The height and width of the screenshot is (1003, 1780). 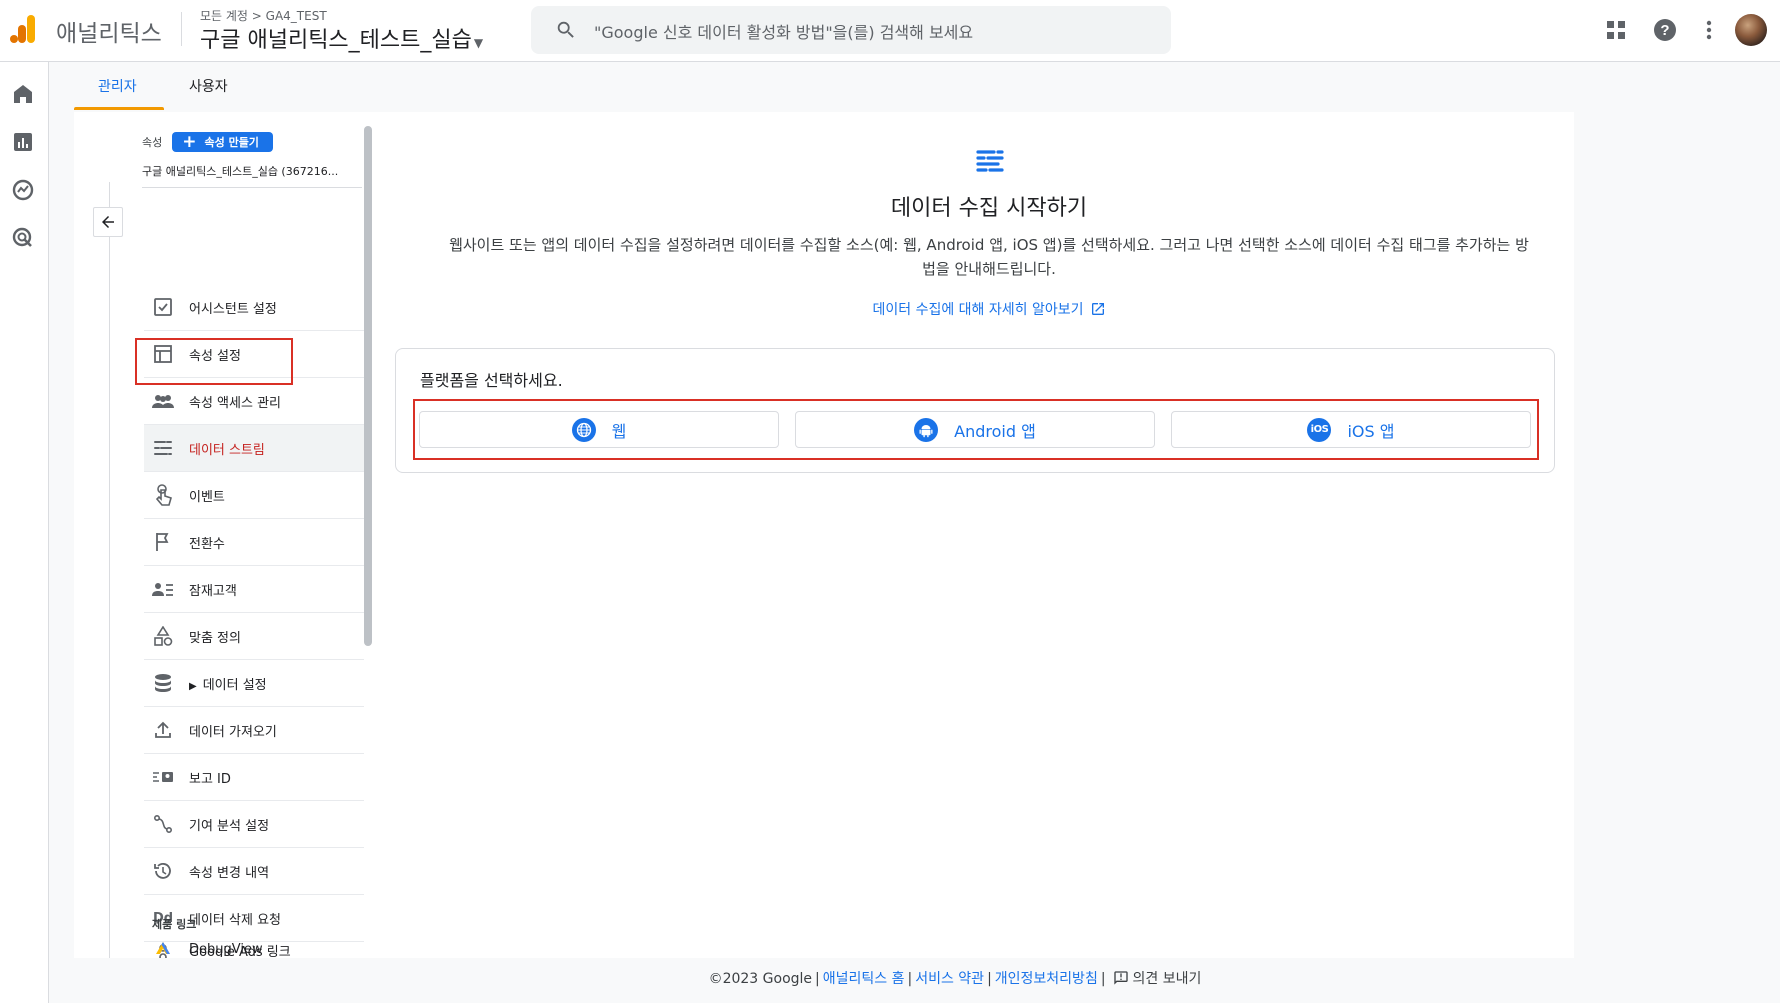 What do you see at coordinates (990, 161) in the screenshot?
I see `data-stream-icon` at bounding box center [990, 161].